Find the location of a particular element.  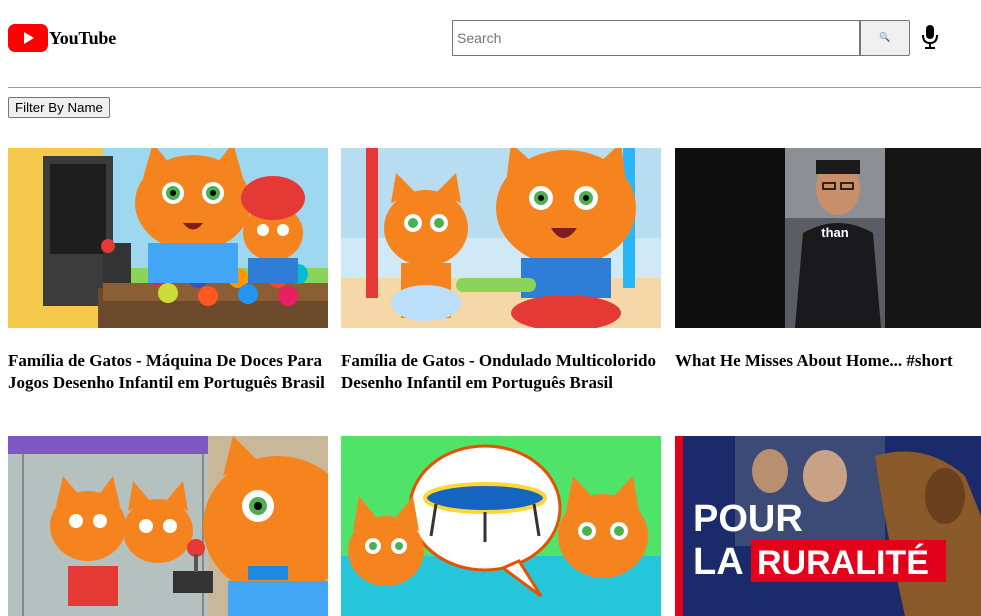

video-thumbnail: POUR LA RURALITÉ is located at coordinates (828, 526).